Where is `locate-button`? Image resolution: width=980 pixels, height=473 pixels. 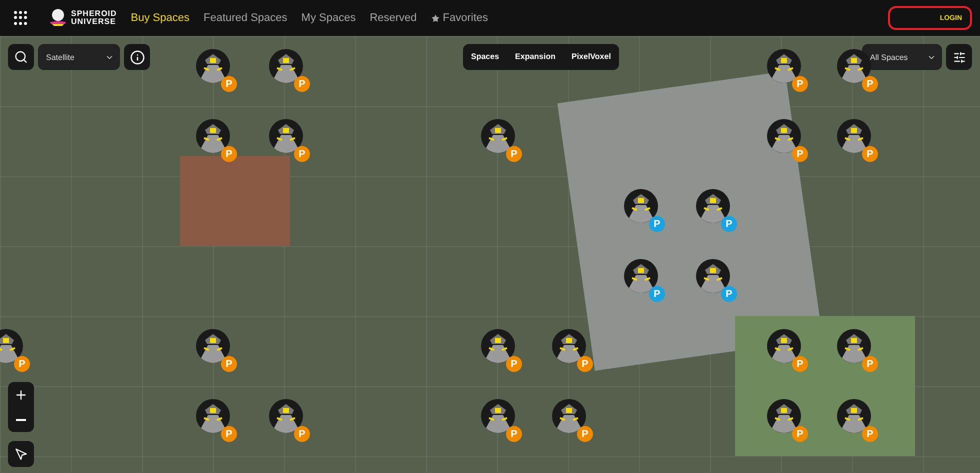
locate-button is located at coordinates (21, 454).